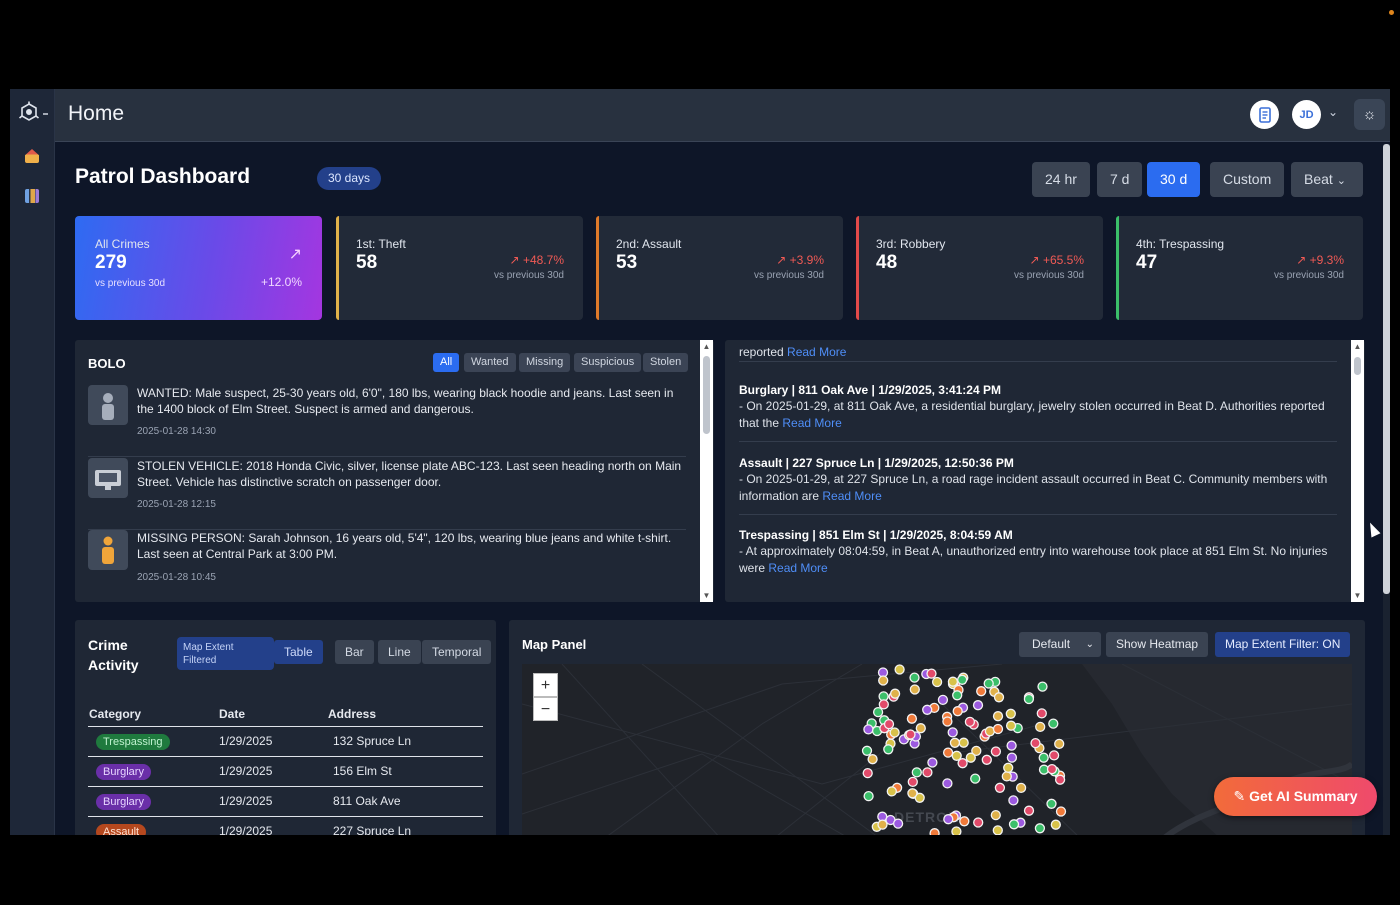 Image resolution: width=1400 pixels, height=905 pixels. What do you see at coordinates (706, 471) in the screenshot?
I see `bolo-scrollbar: ▲ ▼` at bounding box center [706, 471].